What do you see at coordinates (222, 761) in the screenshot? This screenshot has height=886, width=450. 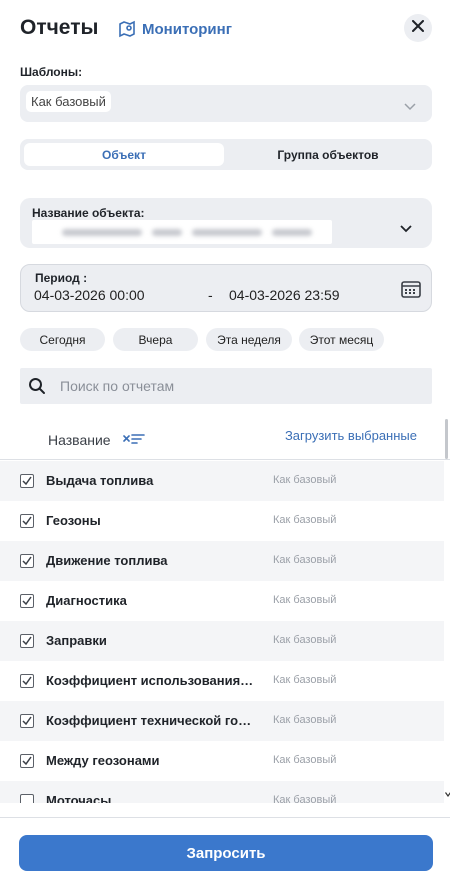 I see `list-item: Между геозонами Как базовый` at bounding box center [222, 761].